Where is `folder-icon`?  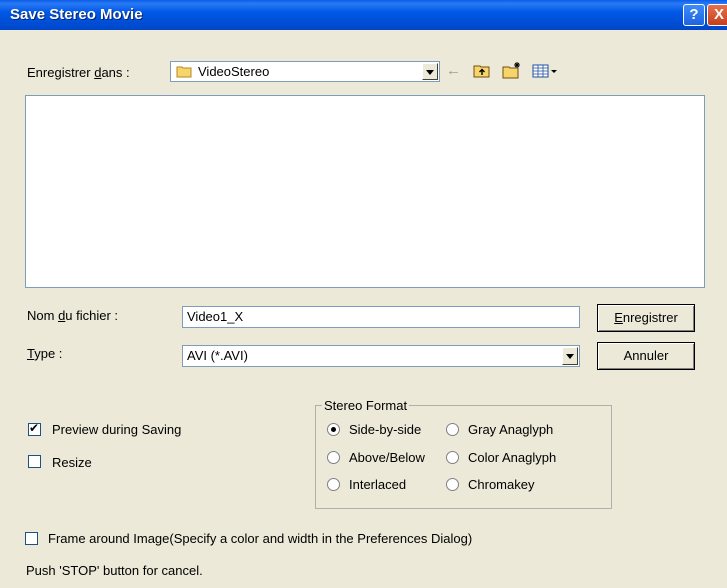
folder-icon is located at coordinates (184, 71).